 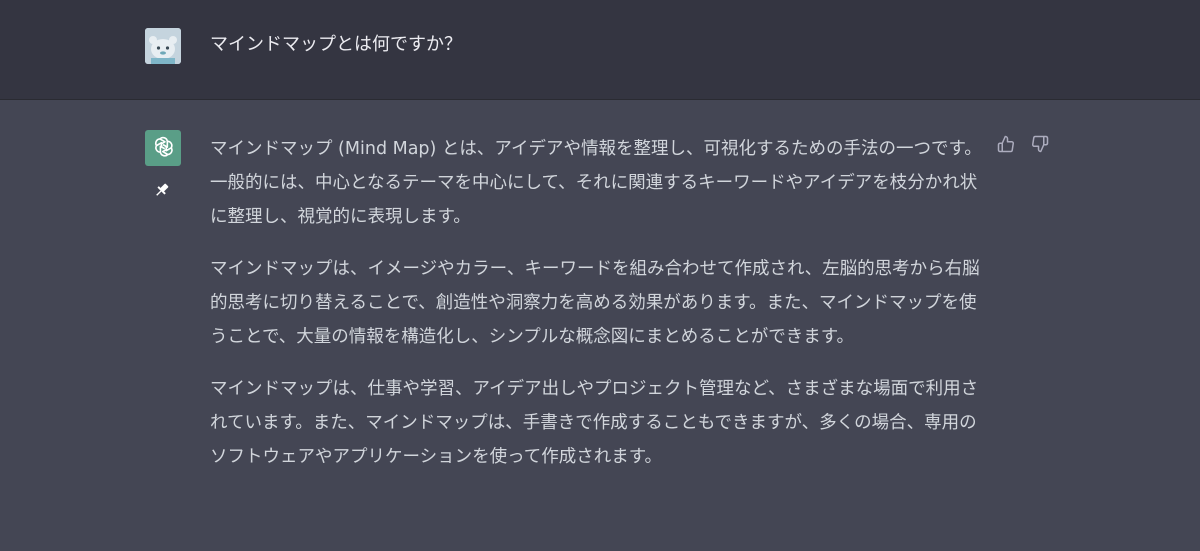 I want to click on user-avatar-icon, so click(x=163, y=46).